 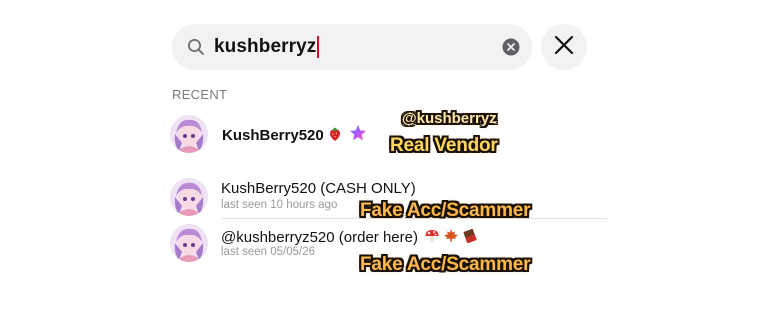 I want to click on annotation-fake-account-2: Fake Acc/Scammer, so click(x=445, y=264).